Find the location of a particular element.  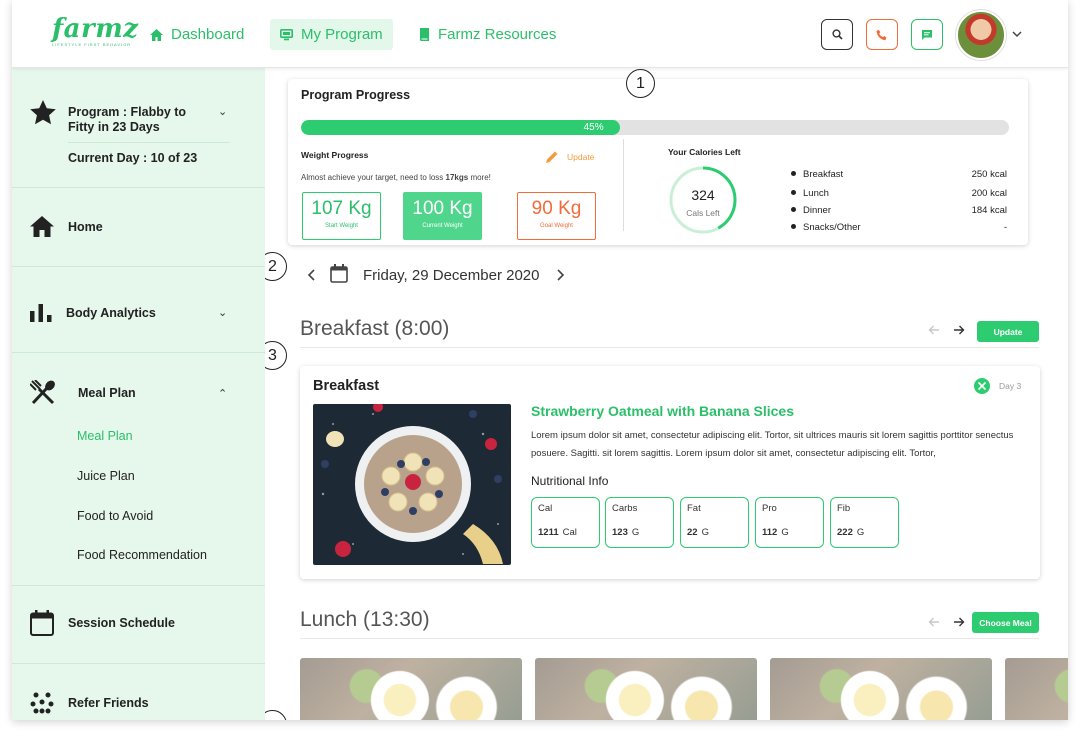

weight-progress-title: Weight Progress is located at coordinates (335, 155).